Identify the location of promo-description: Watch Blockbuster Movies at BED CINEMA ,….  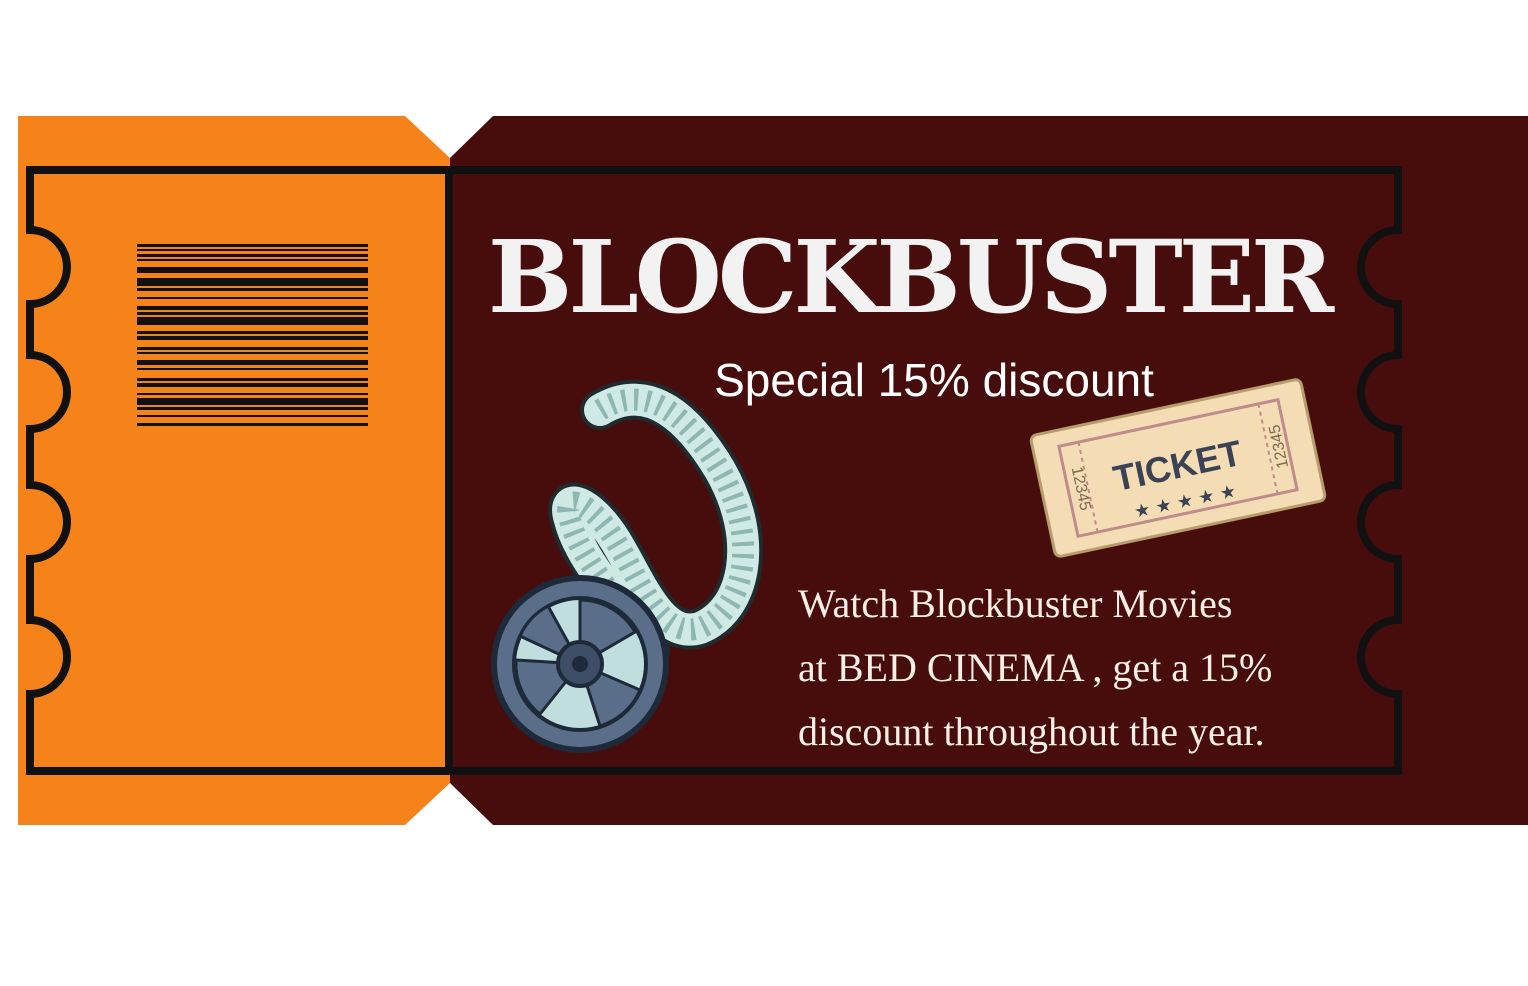
(1148, 668).